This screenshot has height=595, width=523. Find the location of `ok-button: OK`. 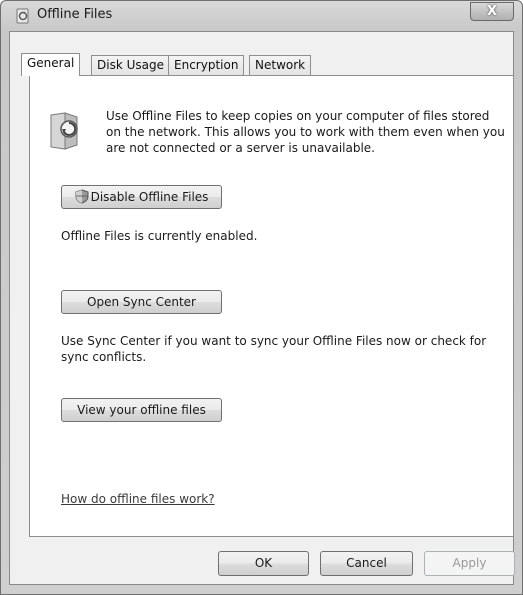

ok-button: OK is located at coordinates (263, 563).